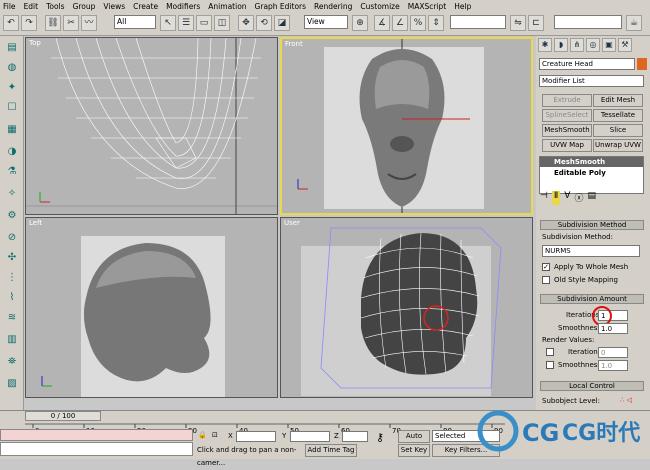 Image resolution: width=650 pixels, height=470 pixels. Describe the element at coordinates (96, 449) in the screenshot. I see `maxscript-input` at that location.